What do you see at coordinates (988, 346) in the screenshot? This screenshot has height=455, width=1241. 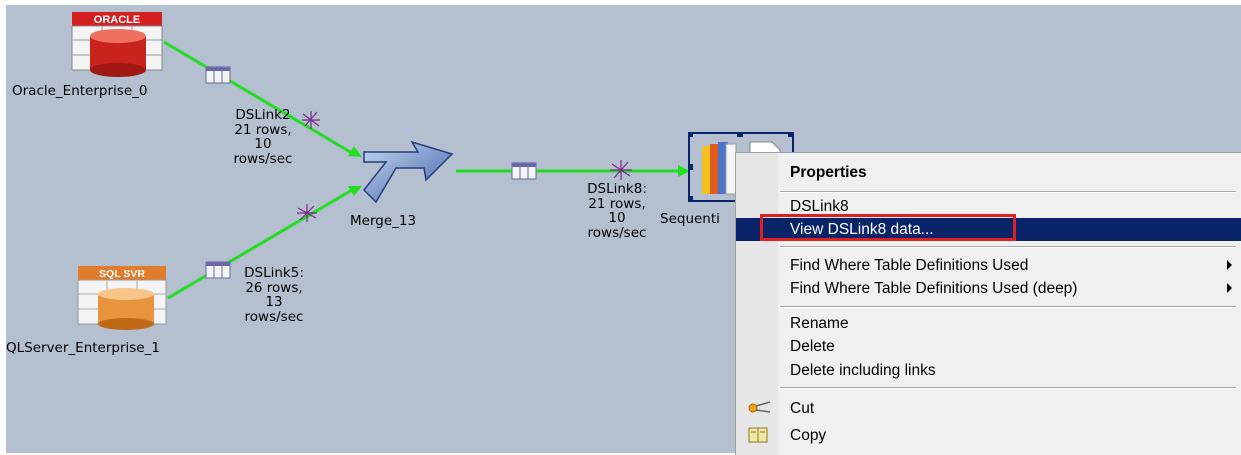 I see `menu-item-delete: Delete` at bounding box center [988, 346].